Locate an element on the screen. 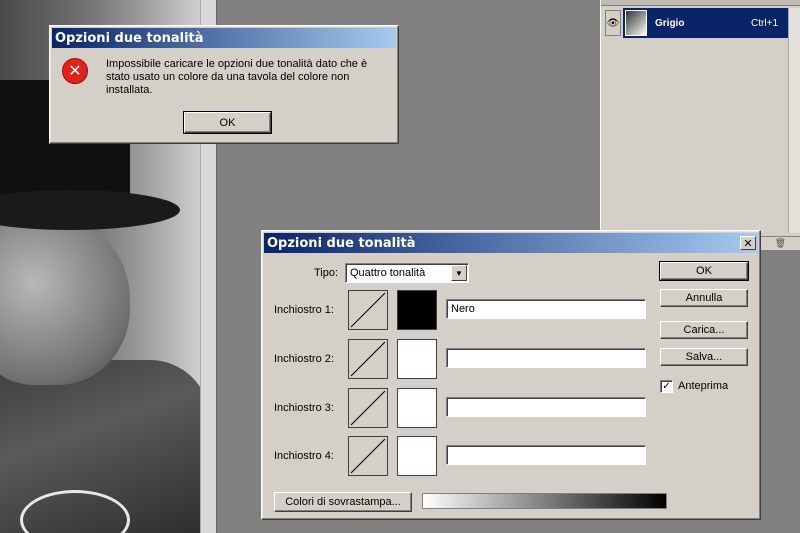 The height and width of the screenshot is (533, 800). ink-1-label: Inchiostro 1: is located at coordinates (304, 310).